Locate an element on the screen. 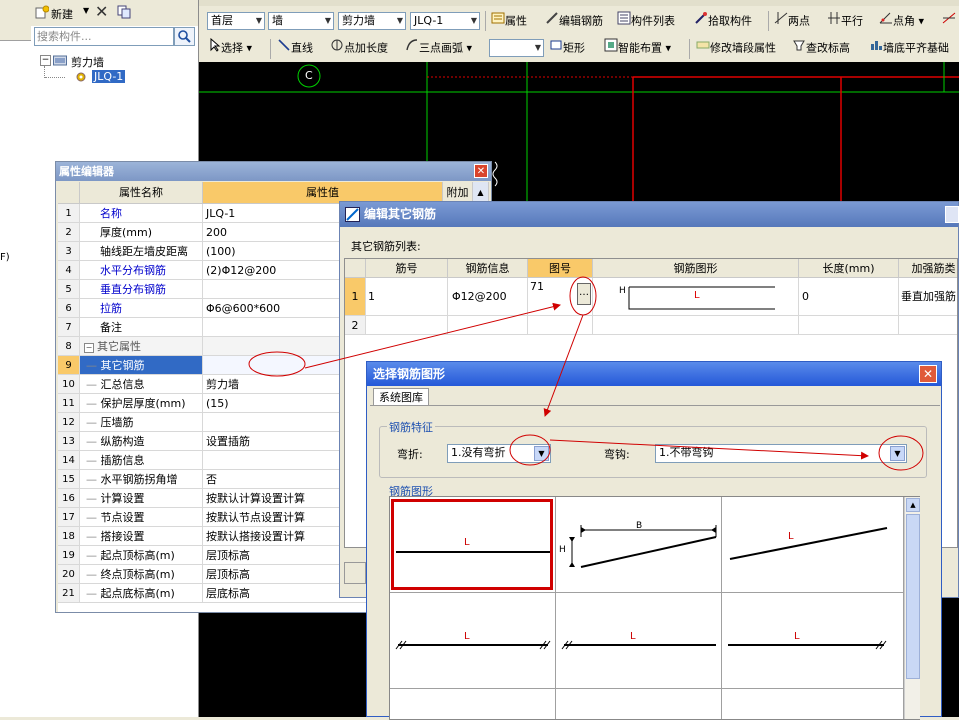  search-button is located at coordinates (184, 36).